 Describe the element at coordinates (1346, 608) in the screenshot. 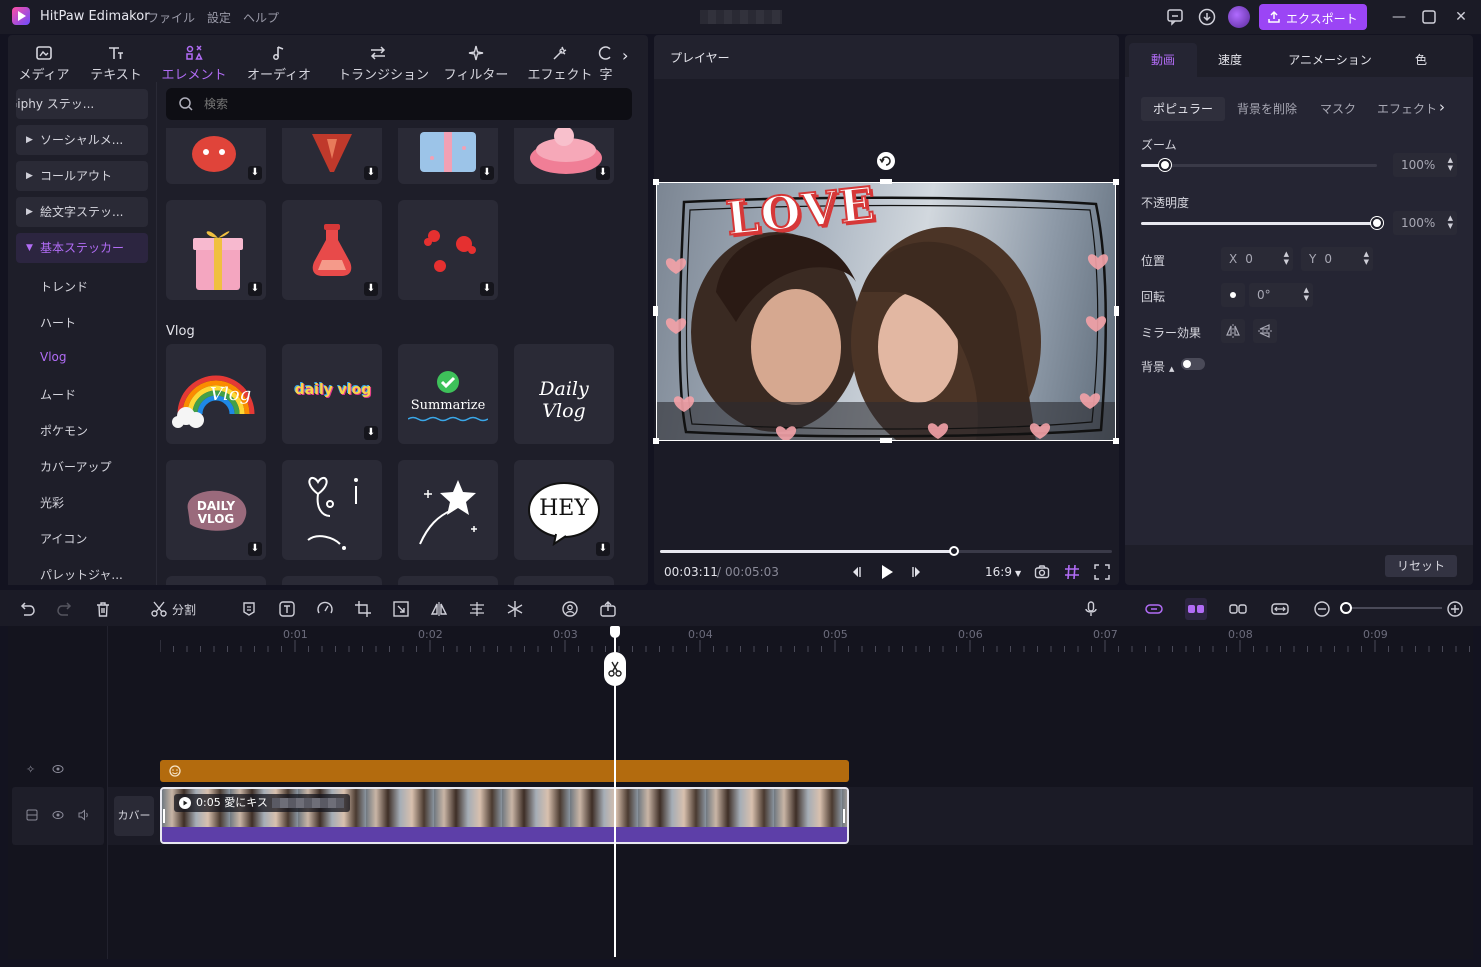

I see `timeline-zoom-knob` at that location.